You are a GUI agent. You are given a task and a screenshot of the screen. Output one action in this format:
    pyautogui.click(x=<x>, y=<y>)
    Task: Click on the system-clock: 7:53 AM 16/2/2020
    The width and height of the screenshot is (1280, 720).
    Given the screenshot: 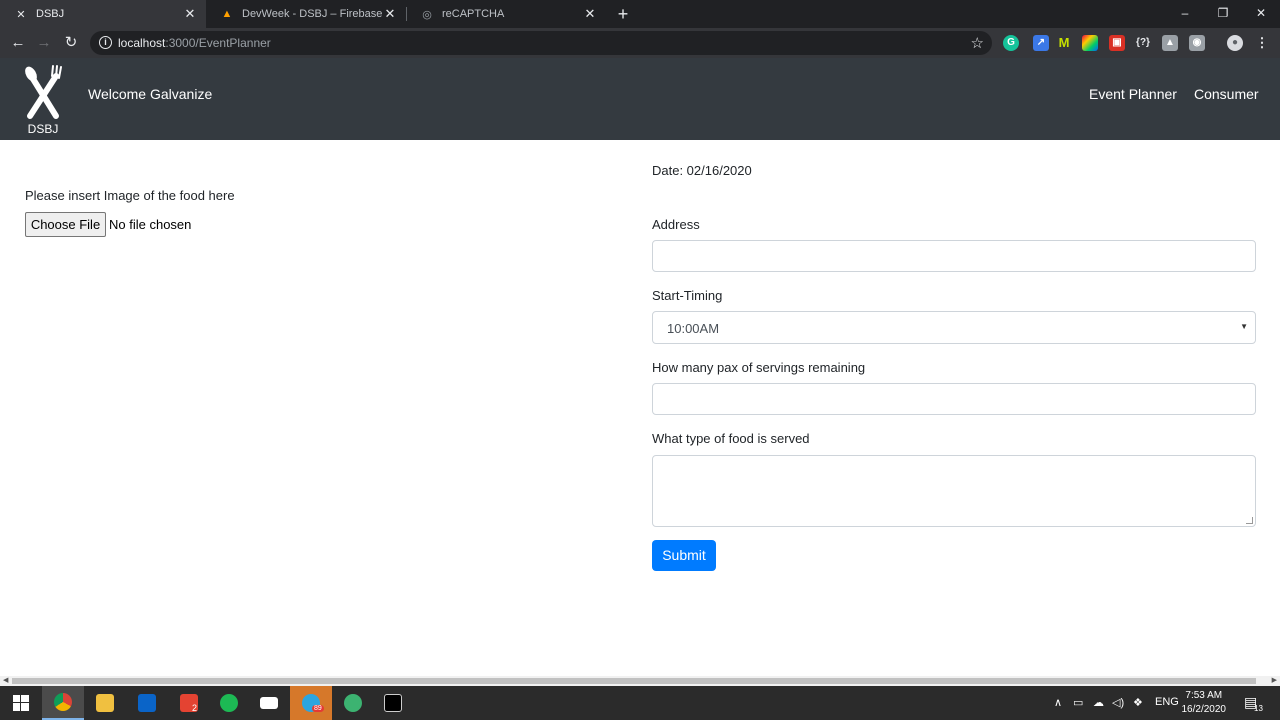 What is the action you would take?
    pyautogui.click(x=1204, y=703)
    